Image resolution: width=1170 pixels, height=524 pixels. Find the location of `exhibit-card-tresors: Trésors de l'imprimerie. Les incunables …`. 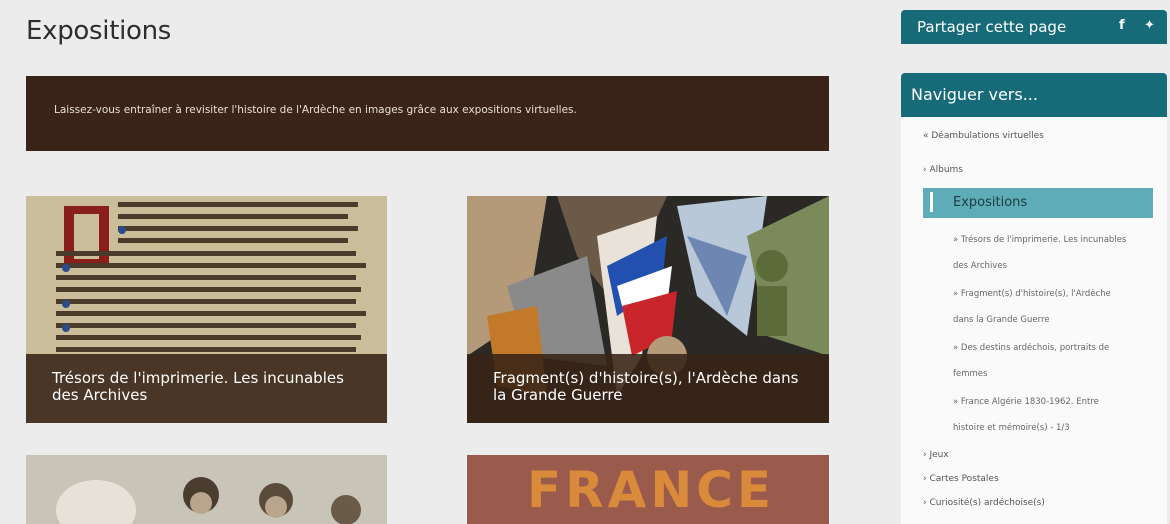

exhibit-card-tresors: Trésors de l'imprimerie. Les incunables … is located at coordinates (206, 309).